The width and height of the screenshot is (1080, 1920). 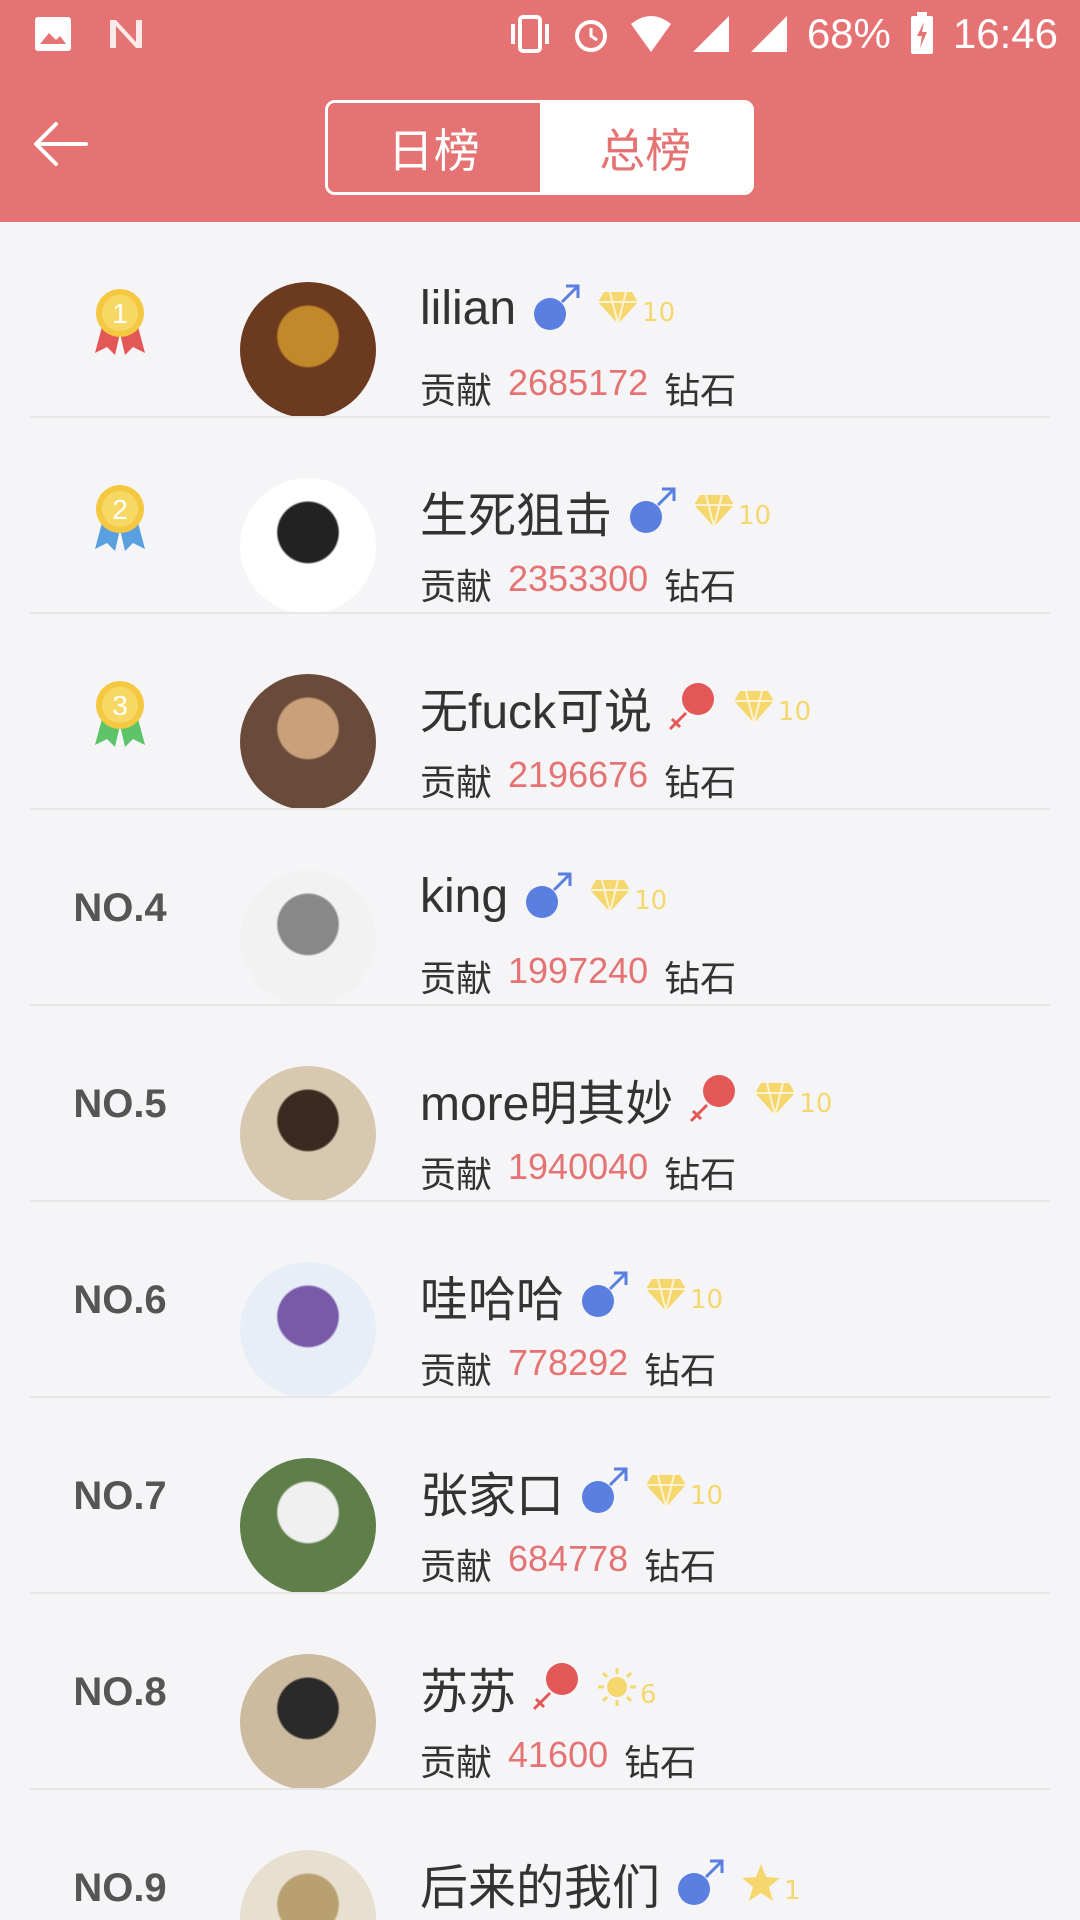 I want to click on contrib-value: 2196676, so click(x=578, y=774).